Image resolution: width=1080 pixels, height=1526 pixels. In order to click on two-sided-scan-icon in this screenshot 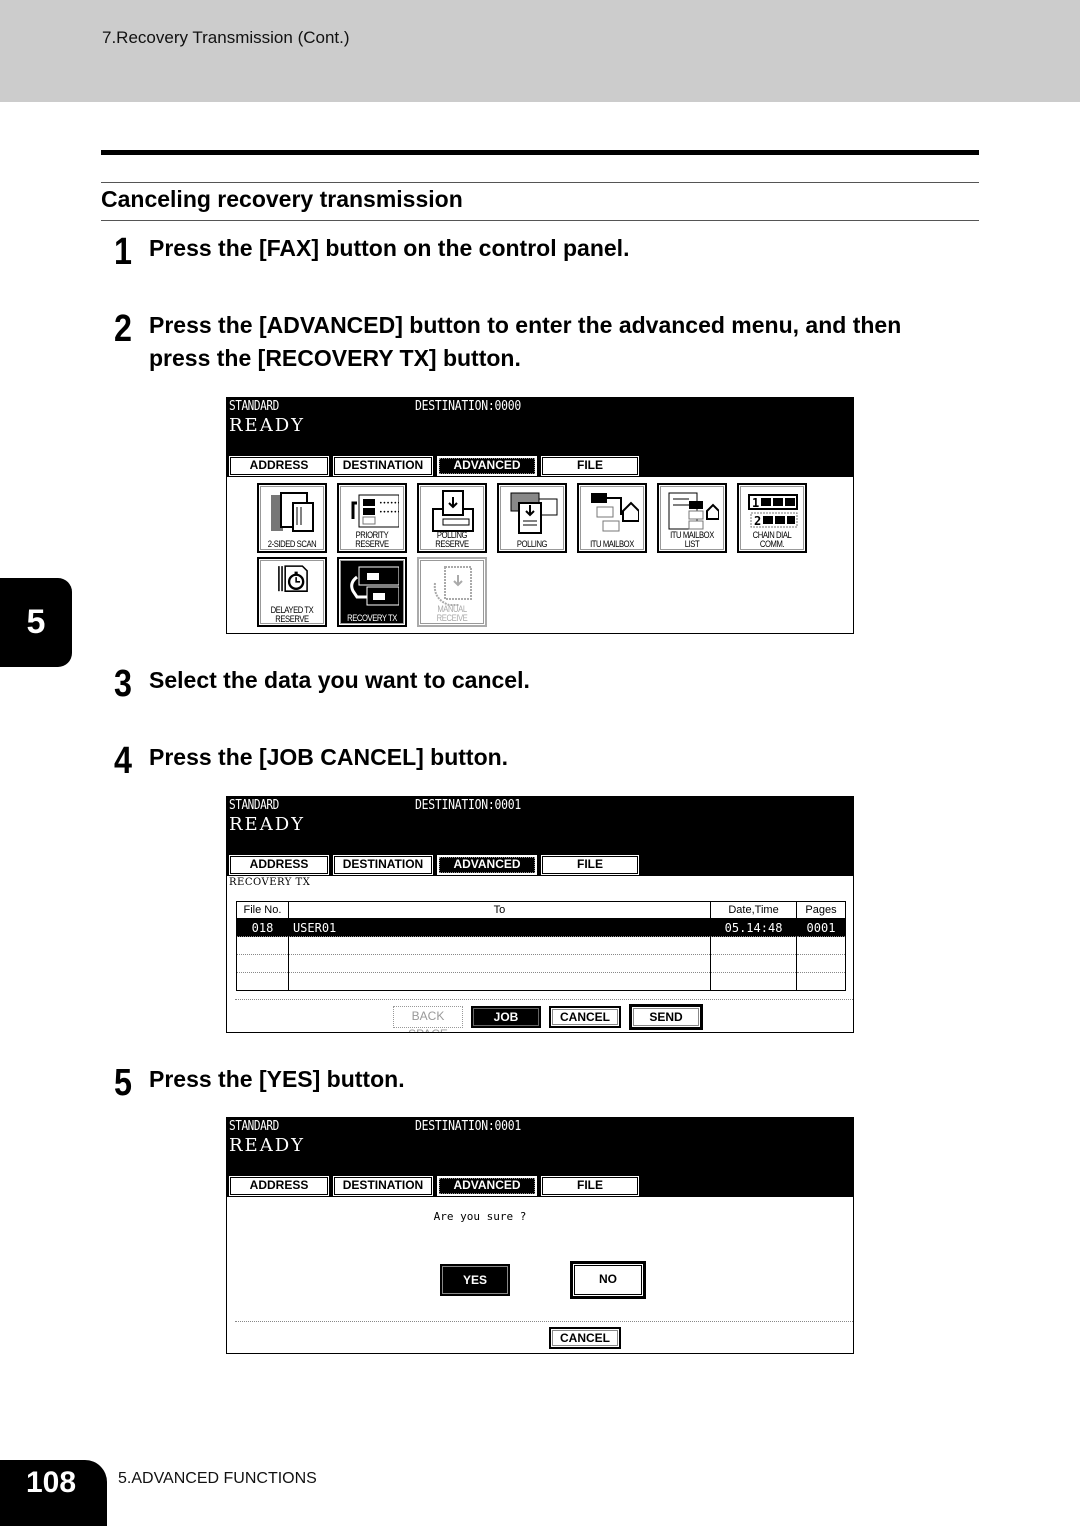, I will do `click(292, 512)`.